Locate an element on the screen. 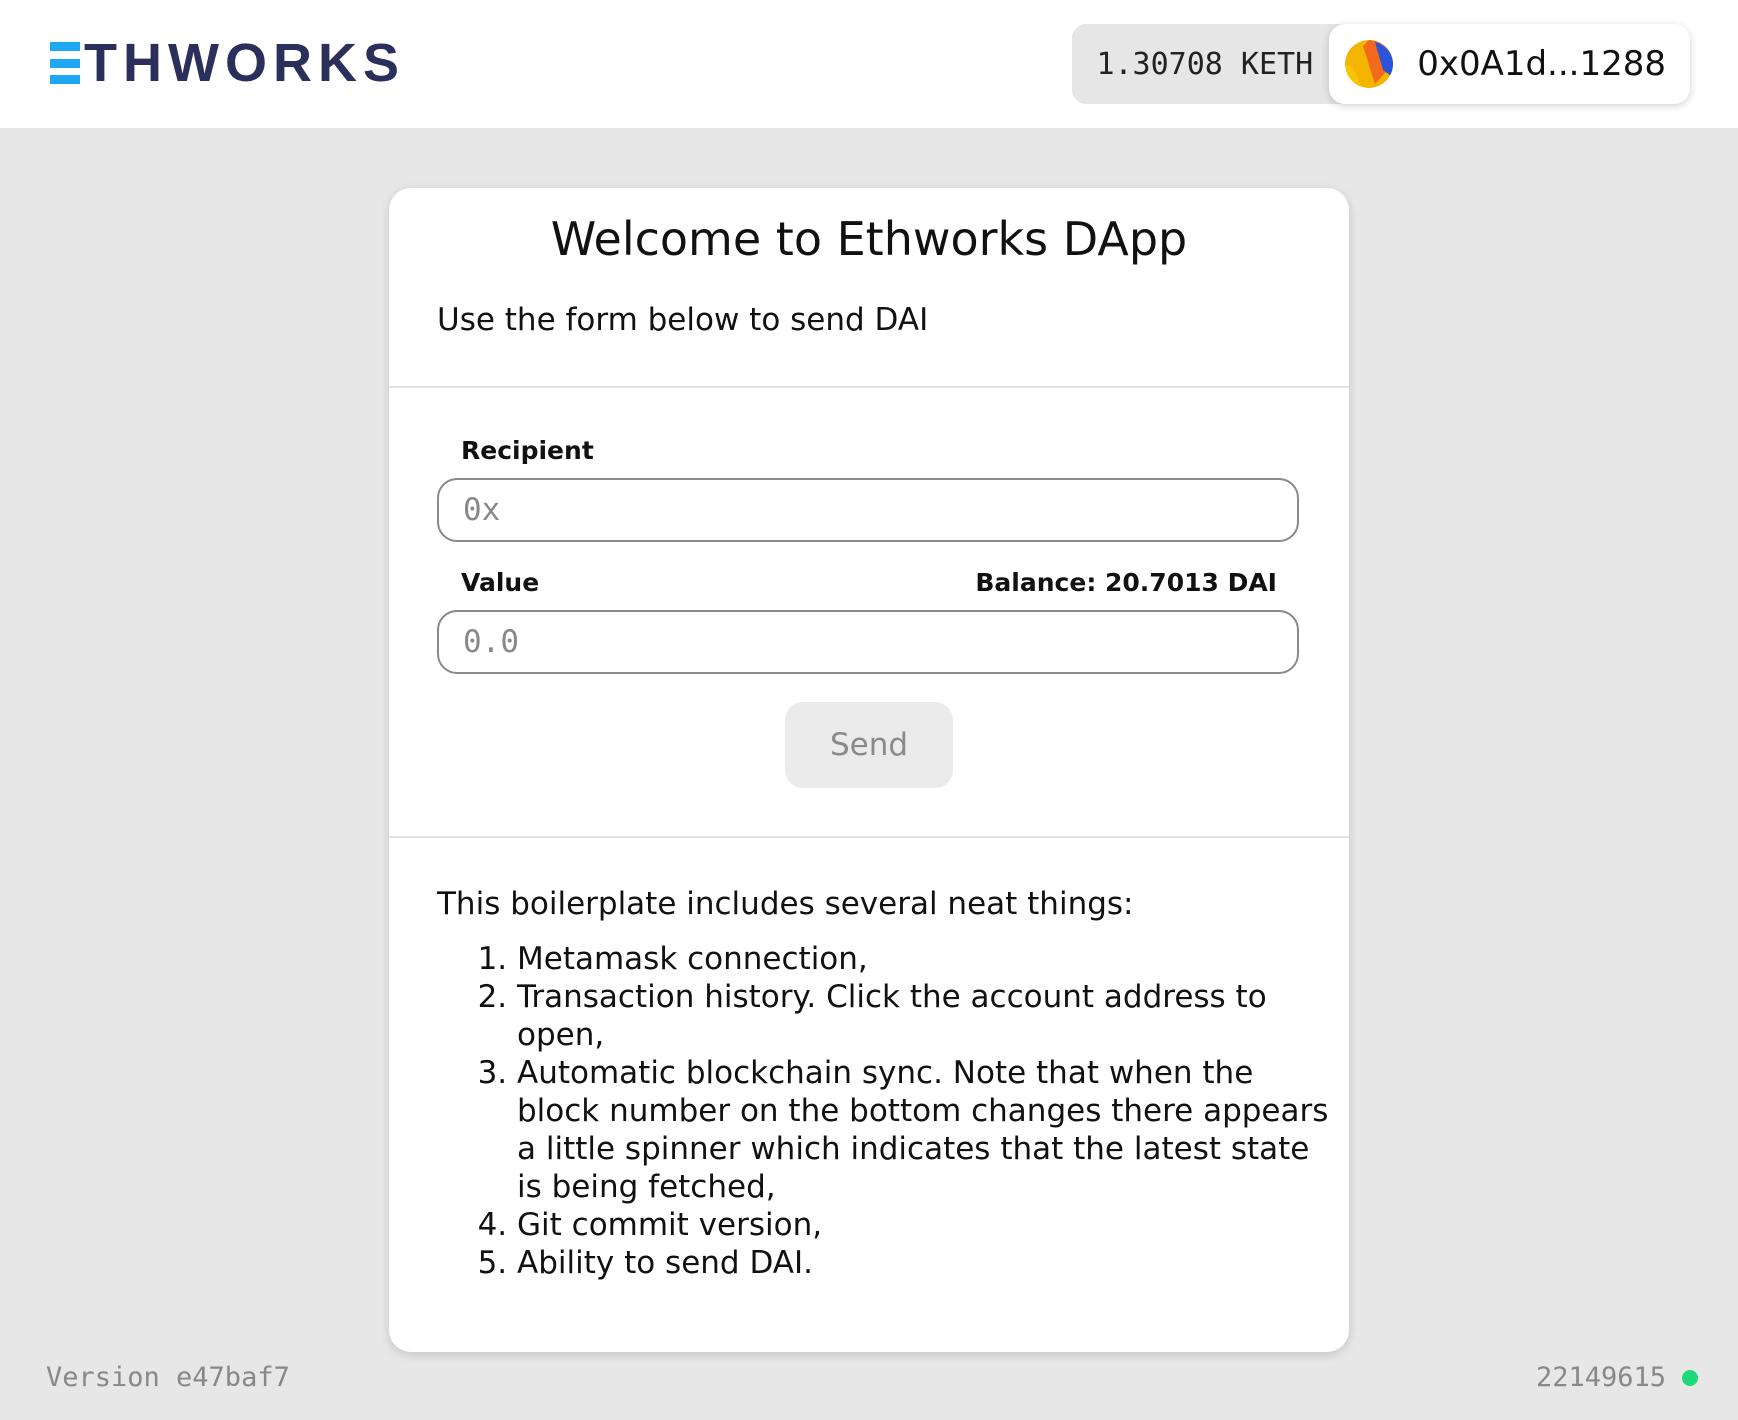 Image resolution: width=1738 pixels, height=1420 pixels. send-button: Send is located at coordinates (869, 745).